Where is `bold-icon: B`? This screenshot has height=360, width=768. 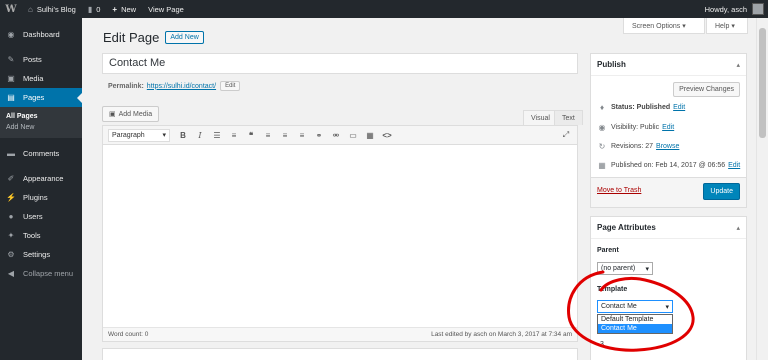
bold-icon: B is located at coordinates (183, 135).